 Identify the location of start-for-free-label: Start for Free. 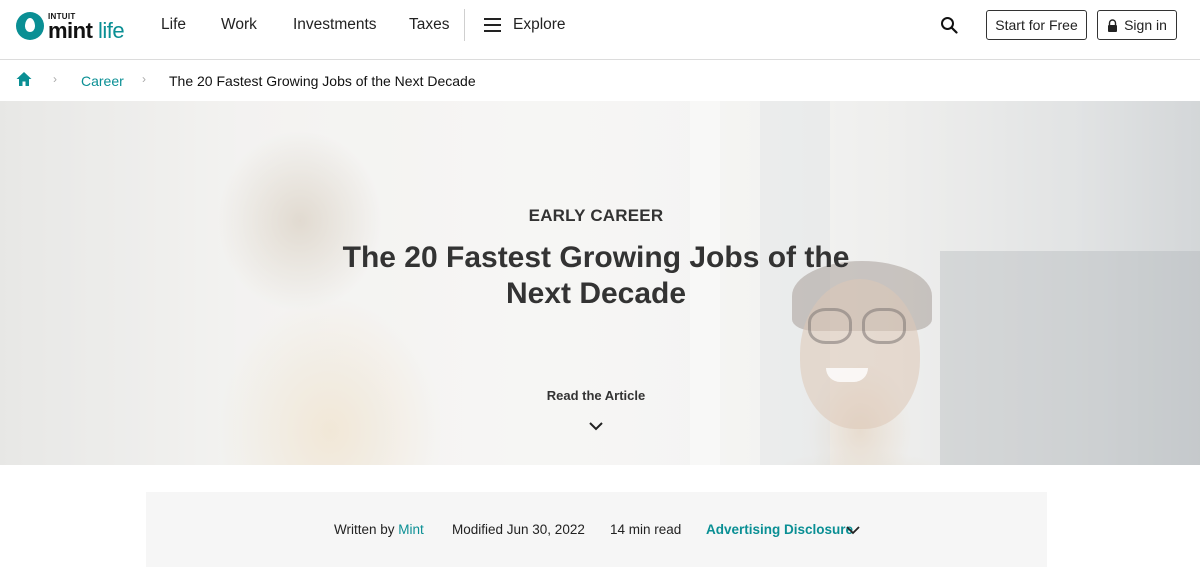
(1036, 25).